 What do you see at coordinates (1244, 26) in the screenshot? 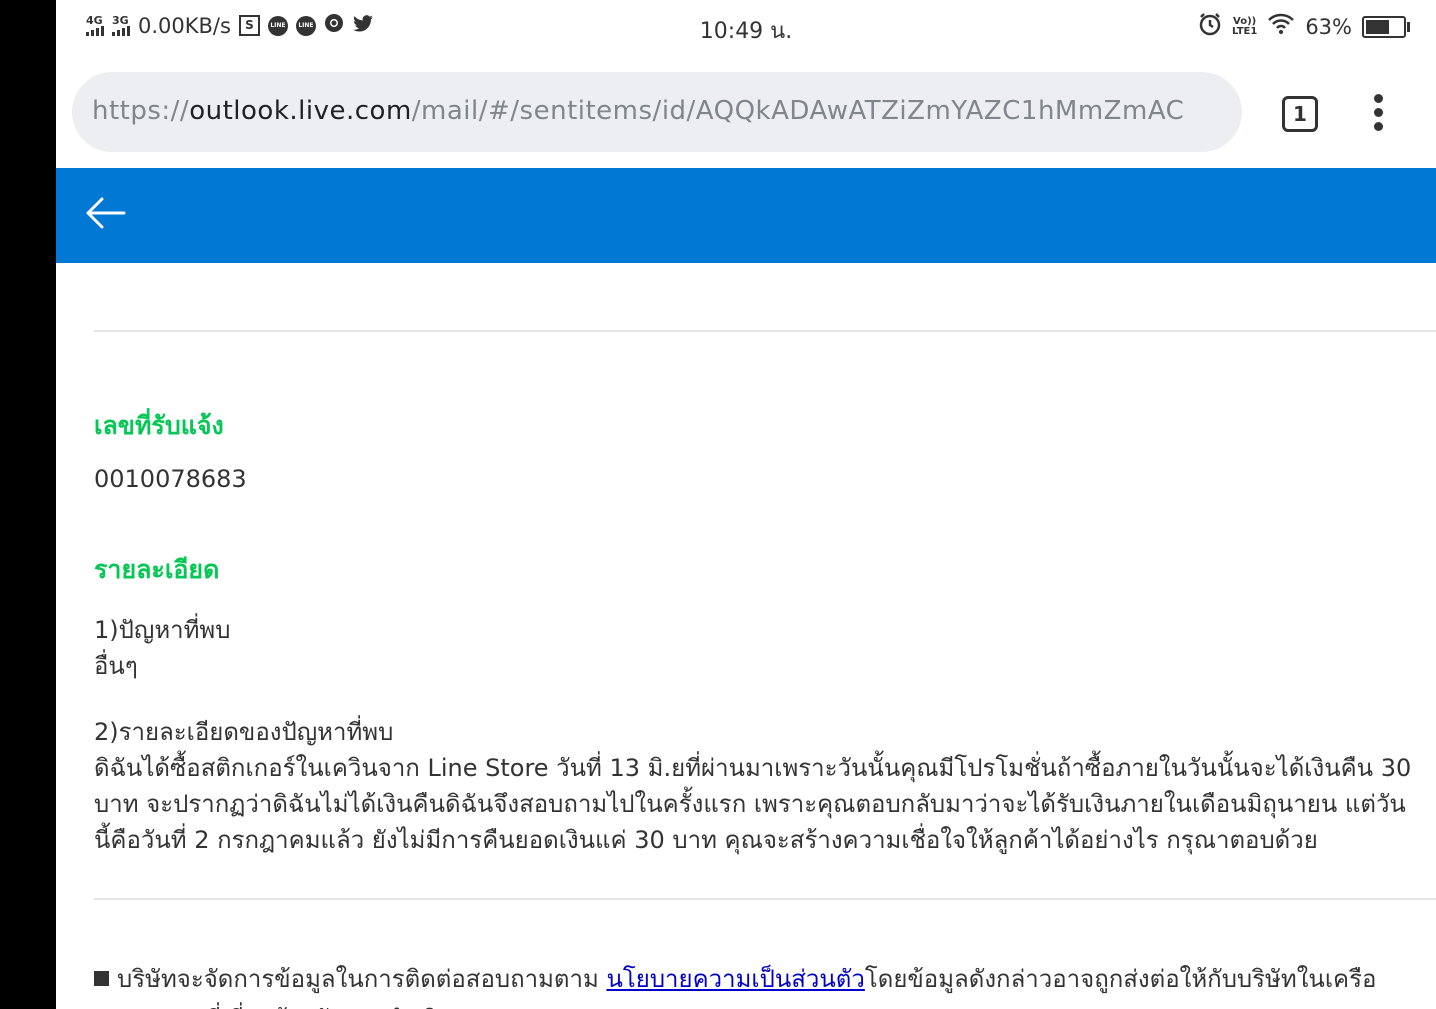
I see `volte-icon: Vo)) LTE1` at bounding box center [1244, 26].